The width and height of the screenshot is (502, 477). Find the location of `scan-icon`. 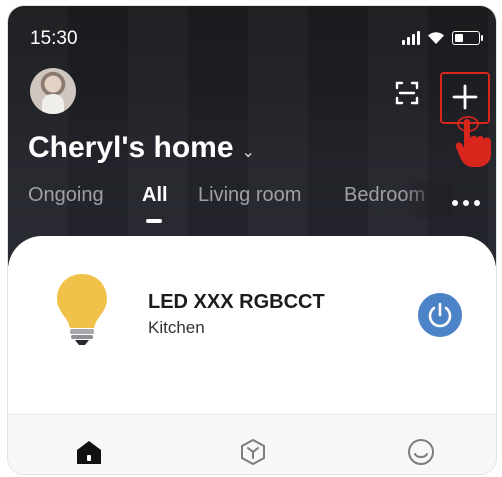

scan-icon is located at coordinates (407, 93).